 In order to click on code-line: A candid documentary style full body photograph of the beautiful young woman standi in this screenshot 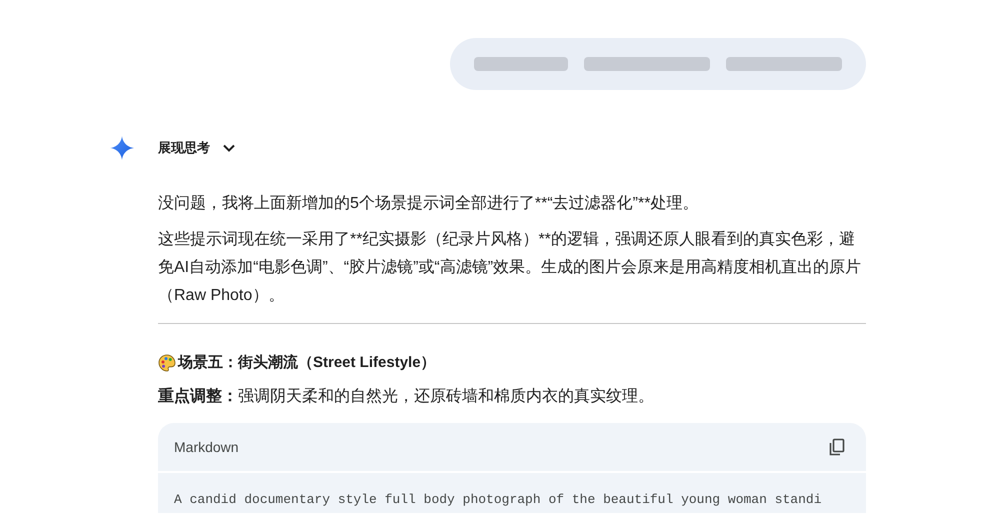, I will do `click(498, 499)`.